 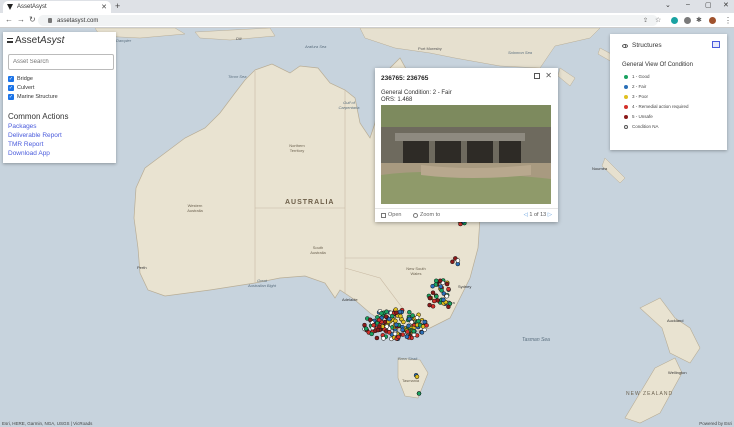 What do you see at coordinates (142, 267) in the screenshot?
I see `map-label-perth: Perth` at bounding box center [142, 267].